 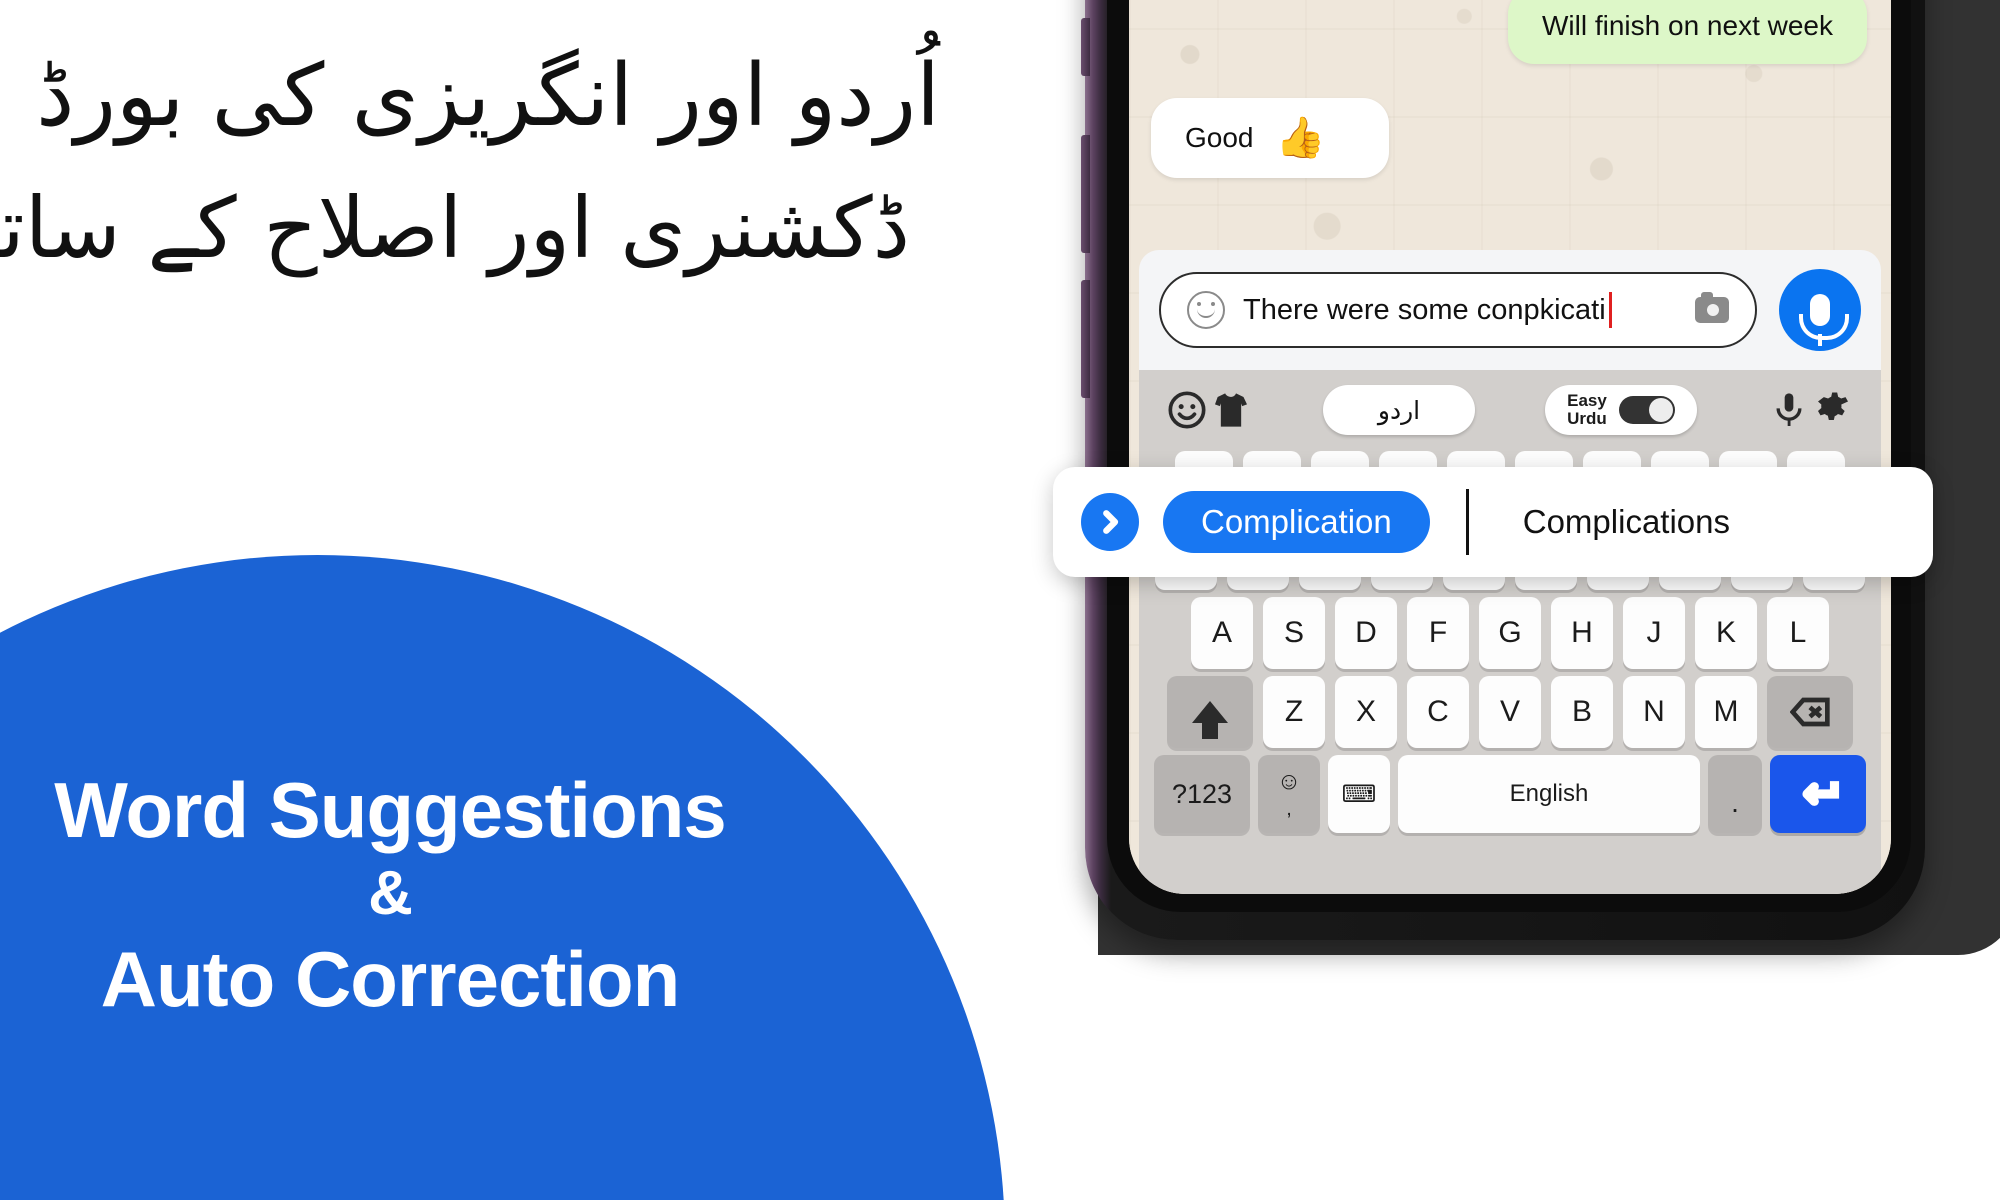 I want to click on easy-urdu-toggle-label: Easy Urdu, so click(x=1587, y=410).